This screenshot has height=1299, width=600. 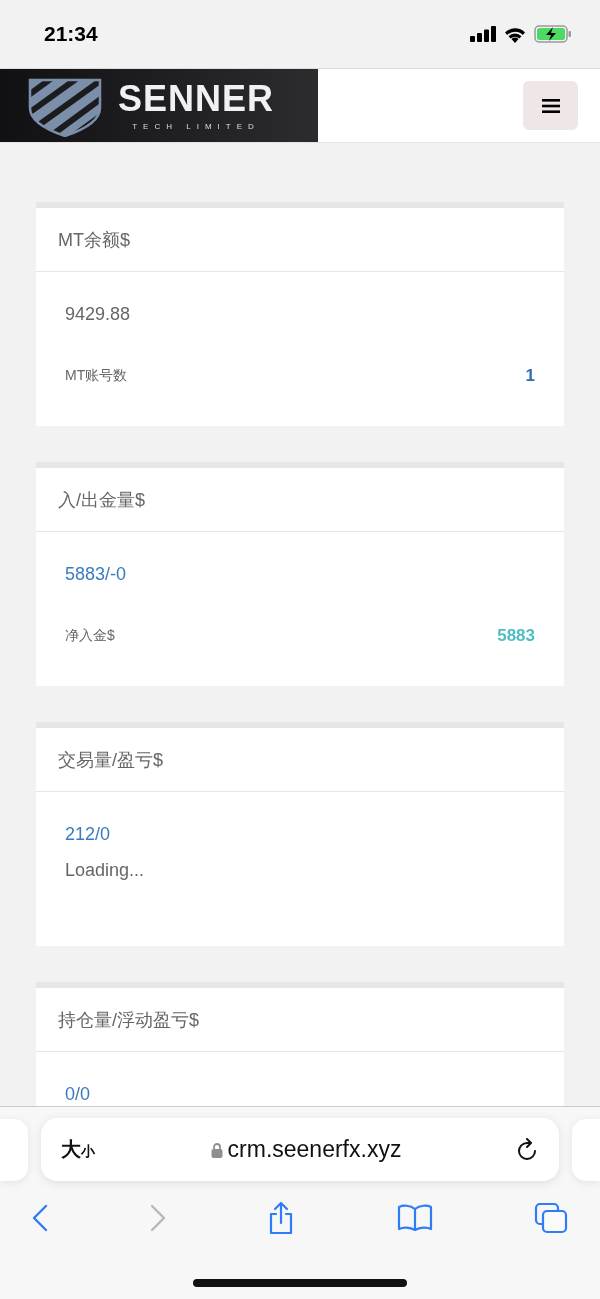 What do you see at coordinates (281, 1218) in the screenshot?
I see `share-icon` at bounding box center [281, 1218].